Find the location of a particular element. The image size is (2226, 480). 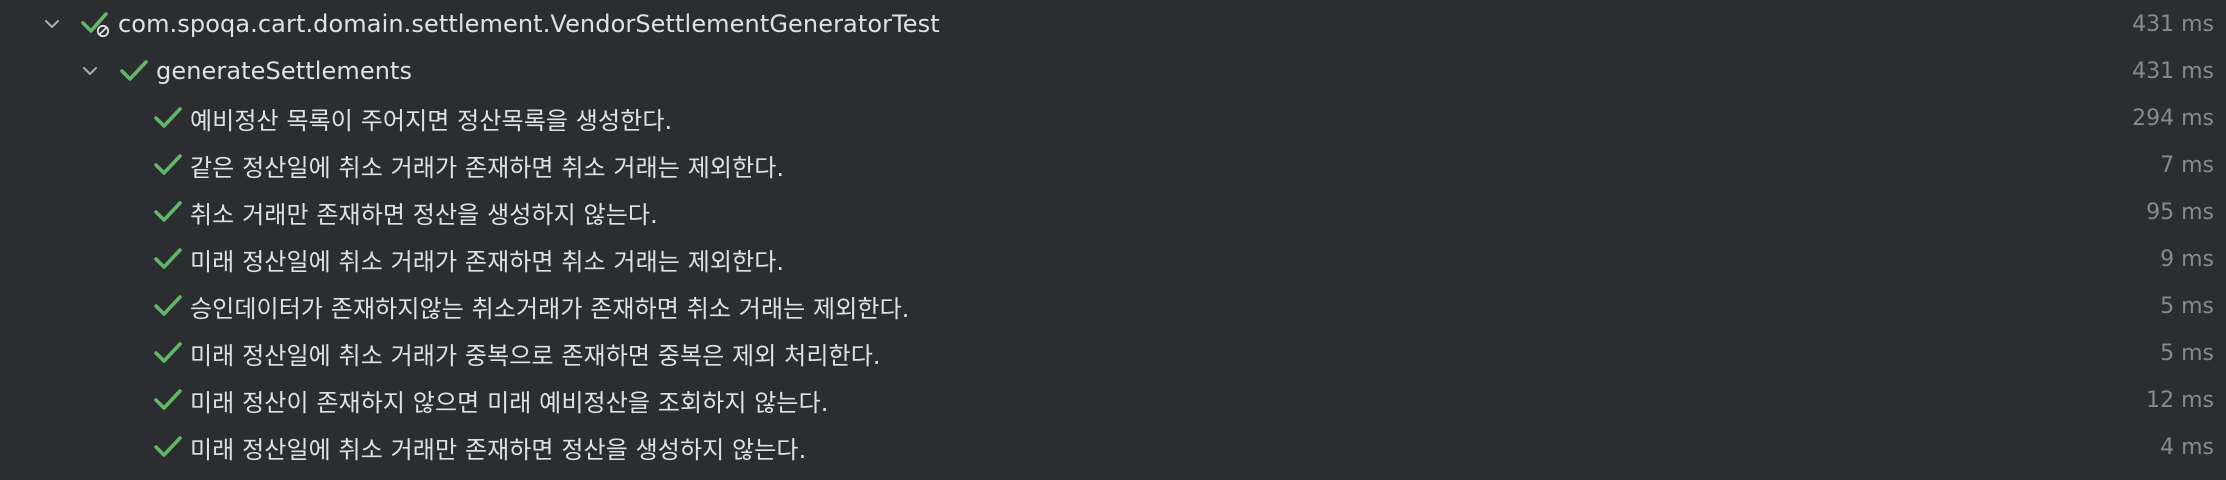

test-duration: 95 ms is located at coordinates (2180, 212).